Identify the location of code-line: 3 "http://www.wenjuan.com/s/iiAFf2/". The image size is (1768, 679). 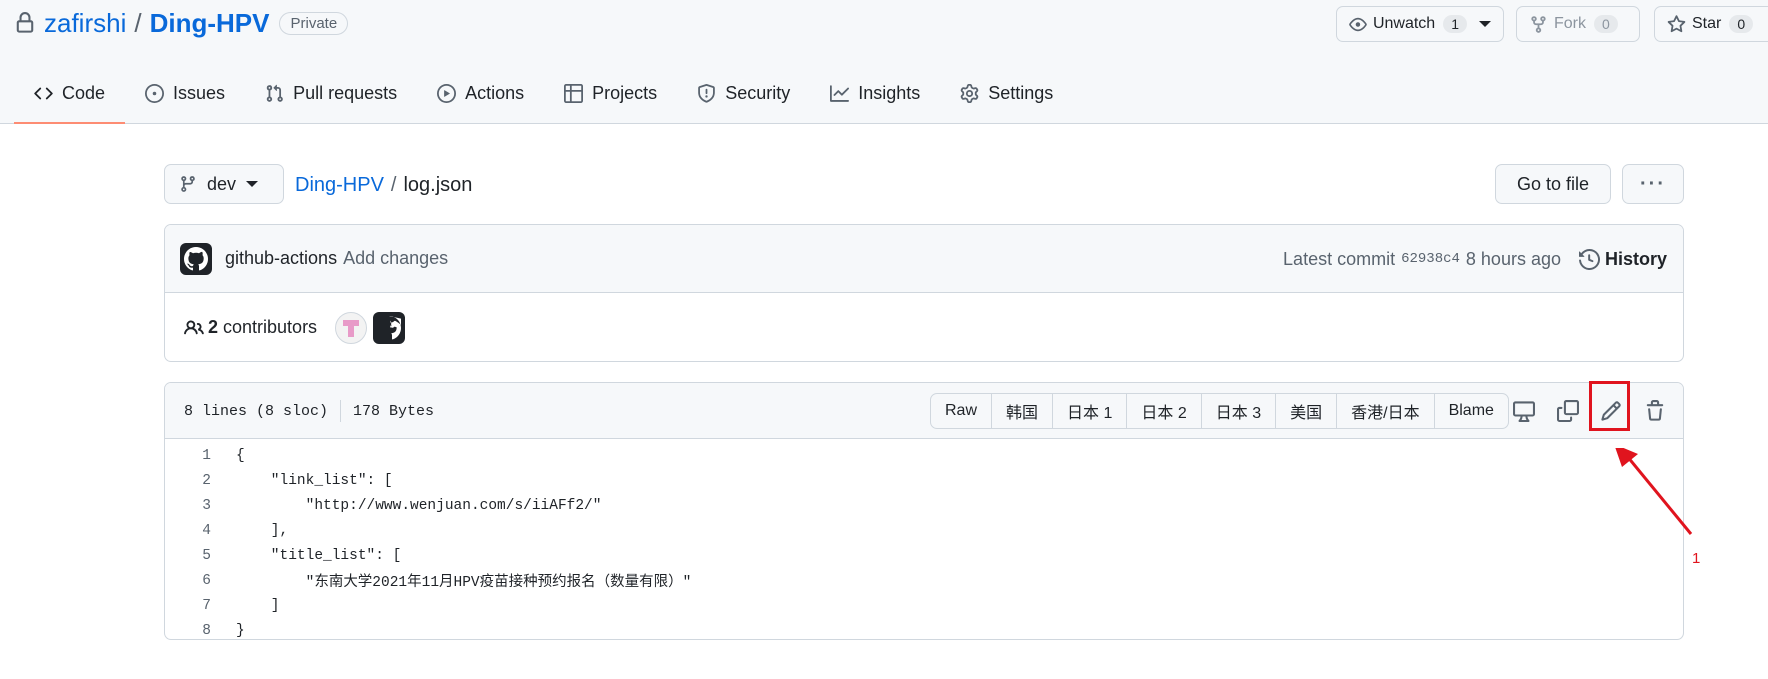
(924, 505).